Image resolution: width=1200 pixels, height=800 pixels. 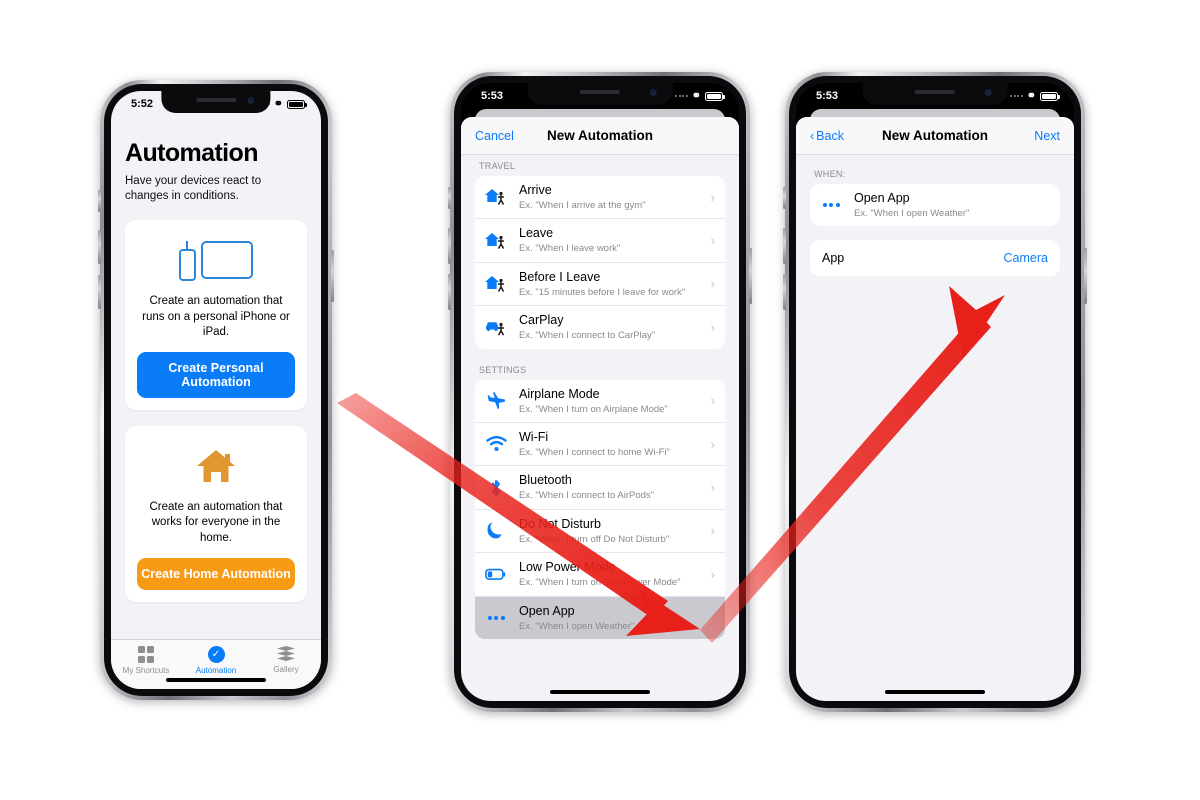 I want to click on car-walk-icon, so click(x=496, y=327).